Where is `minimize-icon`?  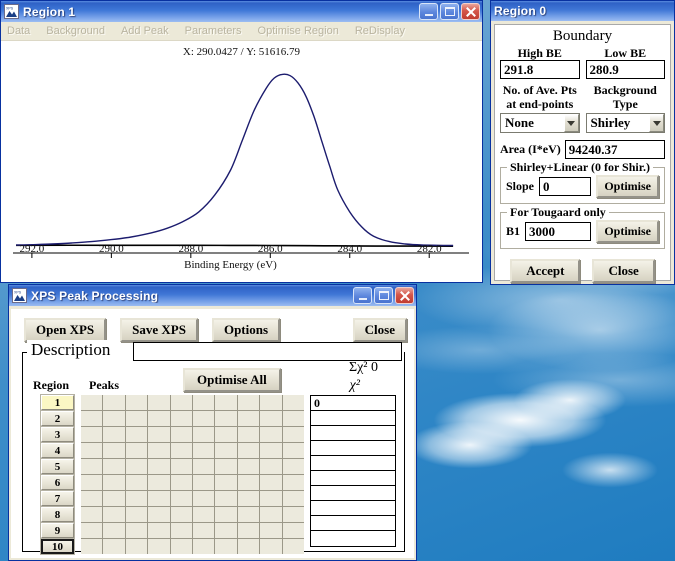 minimize-icon is located at coordinates (428, 11).